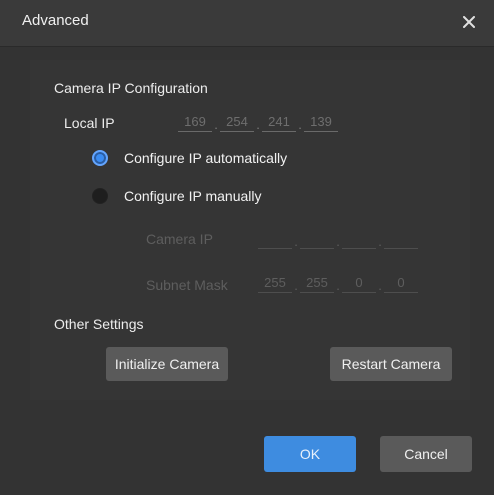  What do you see at coordinates (279, 122) in the screenshot?
I see `local-ip-octet-3: 241` at bounding box center [279, 122].